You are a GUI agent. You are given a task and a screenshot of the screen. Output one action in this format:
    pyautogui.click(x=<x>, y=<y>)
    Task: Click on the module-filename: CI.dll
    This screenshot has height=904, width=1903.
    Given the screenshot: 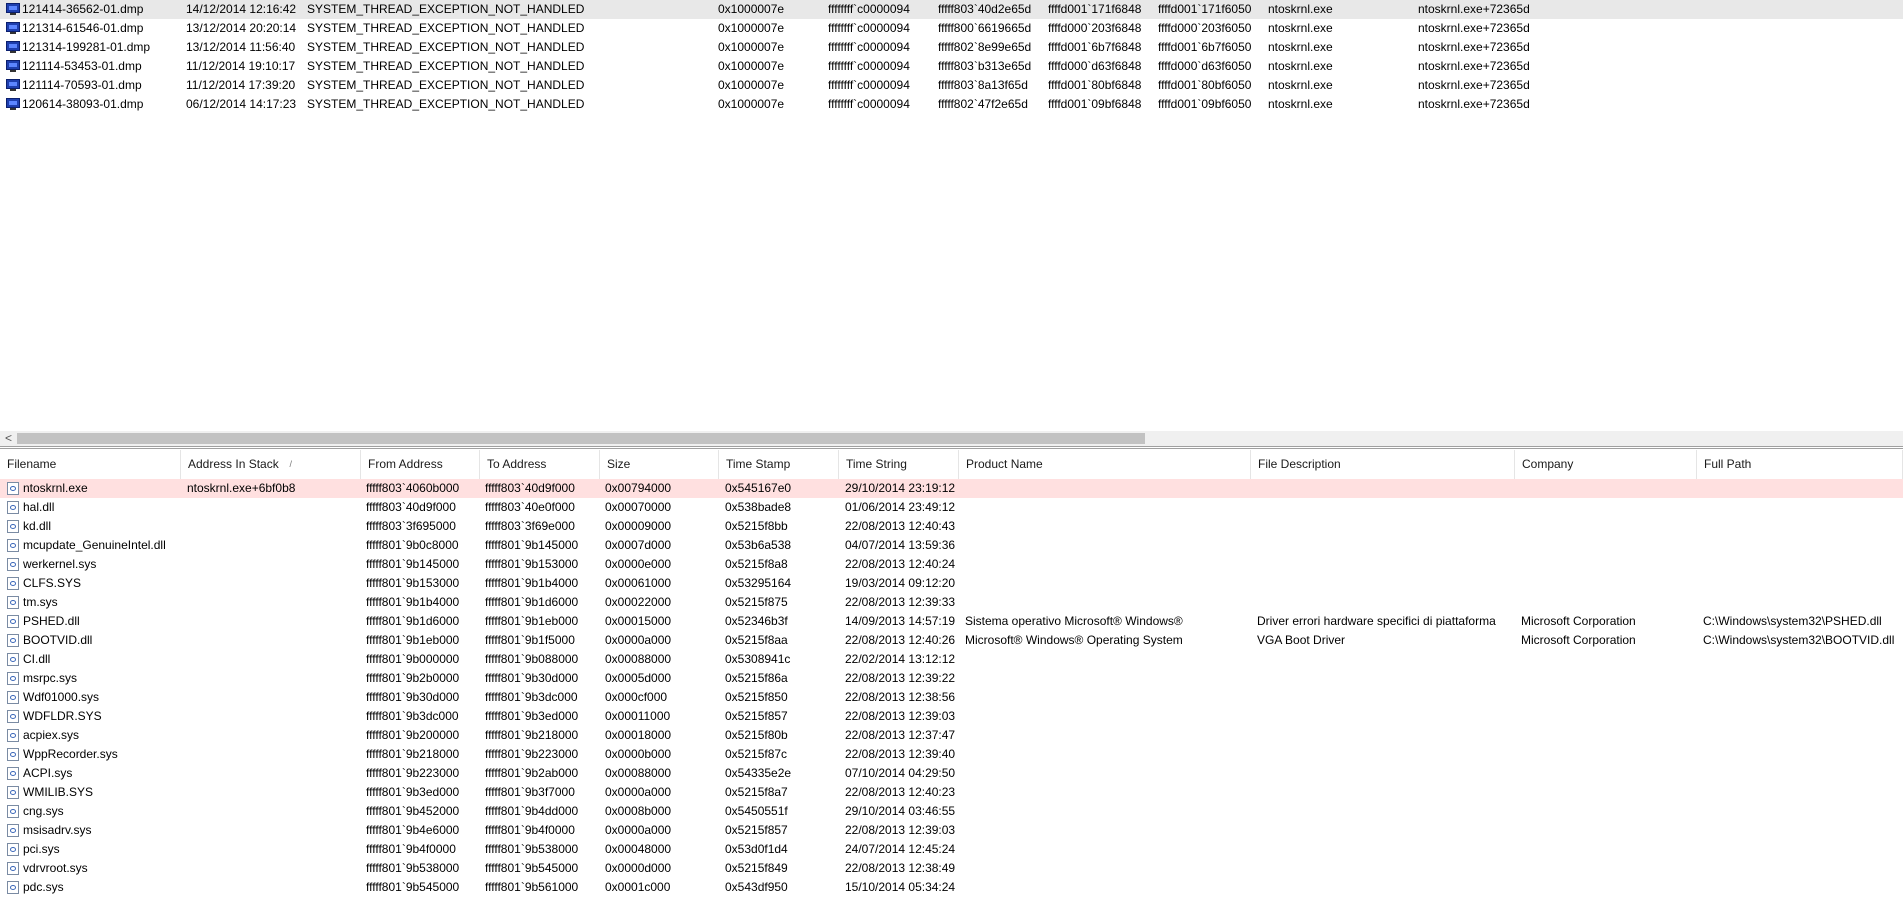 What is the action you would take?
    pyautogui.click(x=37, y=659)
    